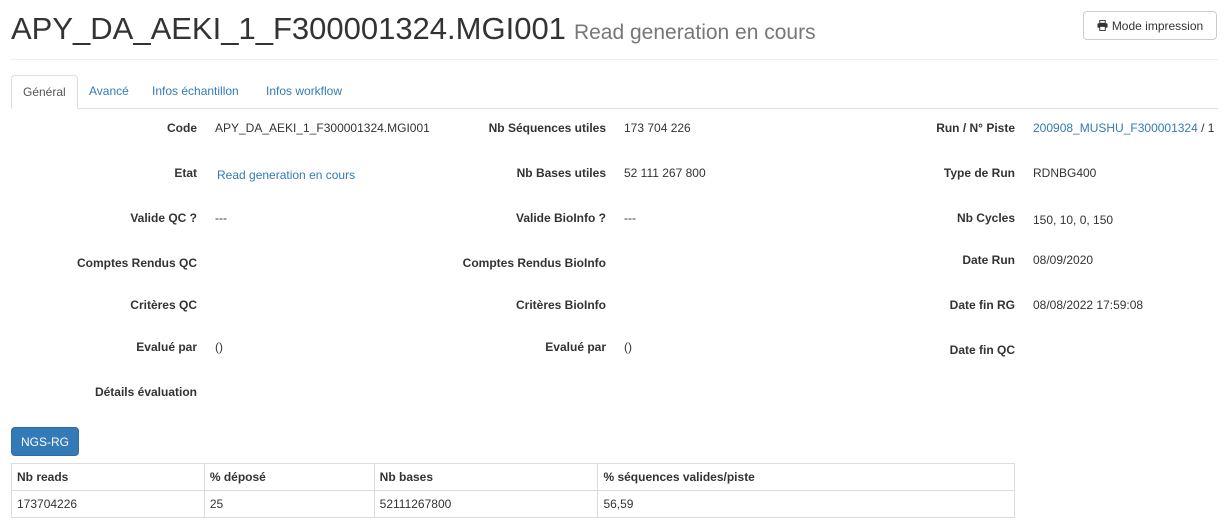 The height and width of the screenshot is (530, 1228). What do you see at coordinates (185, 173) in the screenshot?
I see `etat-label: Etat` at bounding box center [185, 173].